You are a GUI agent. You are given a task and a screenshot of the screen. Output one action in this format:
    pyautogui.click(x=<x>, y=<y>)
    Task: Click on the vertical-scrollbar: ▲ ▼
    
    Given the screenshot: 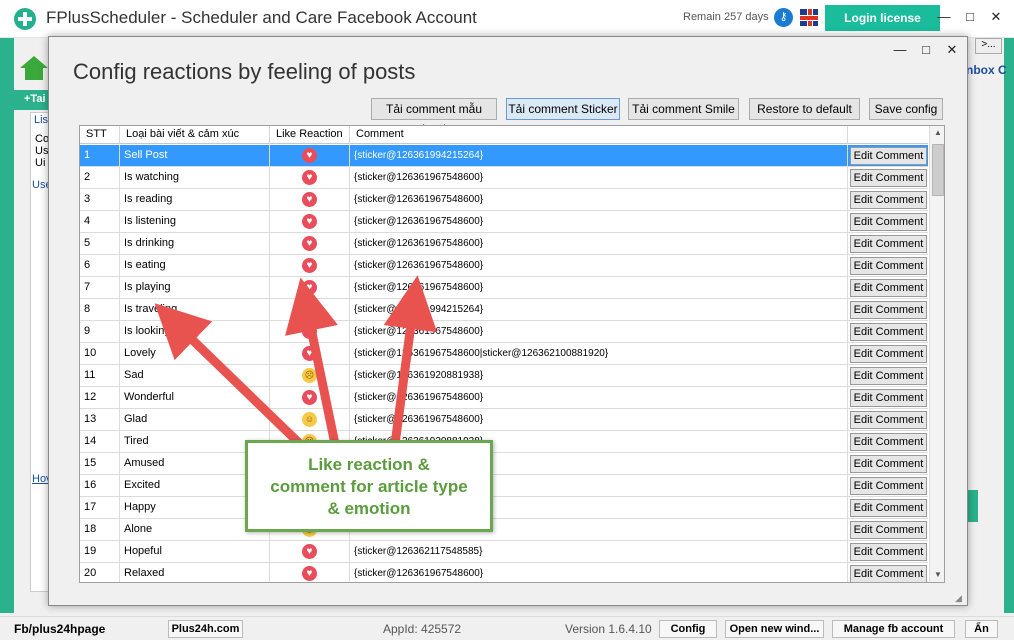 What is the action you would take?
    pyautogui.click(x=936, y=354)
    